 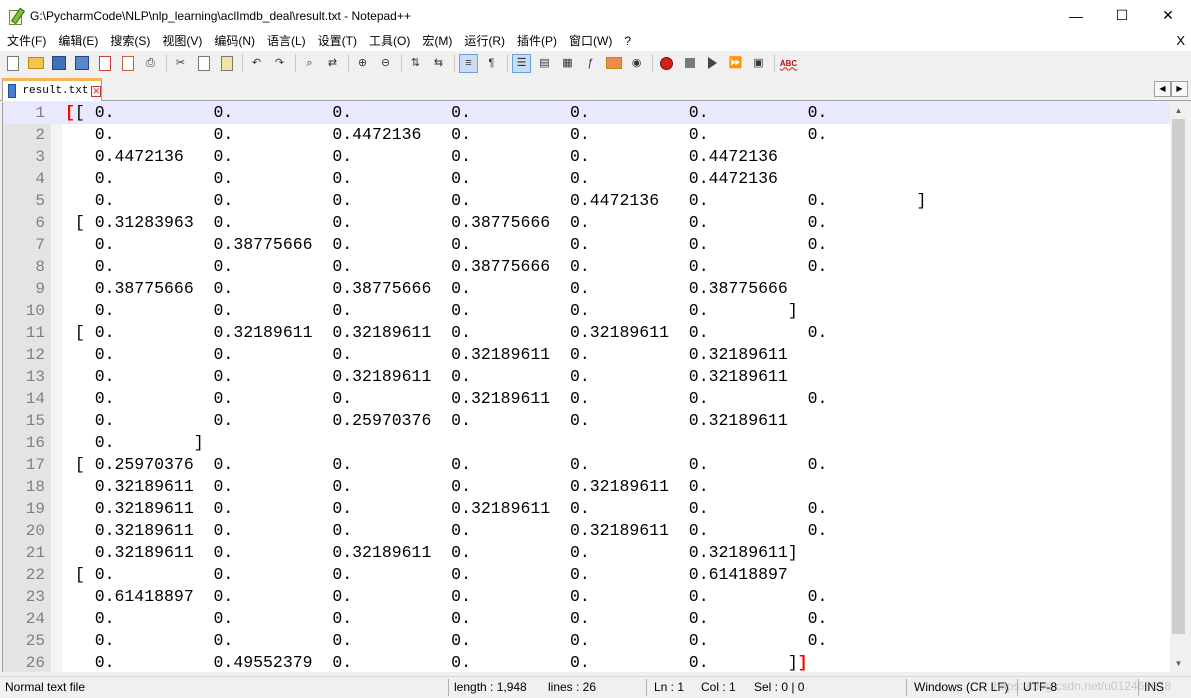 I want to click on save-icon, so click(x=58, y=63).